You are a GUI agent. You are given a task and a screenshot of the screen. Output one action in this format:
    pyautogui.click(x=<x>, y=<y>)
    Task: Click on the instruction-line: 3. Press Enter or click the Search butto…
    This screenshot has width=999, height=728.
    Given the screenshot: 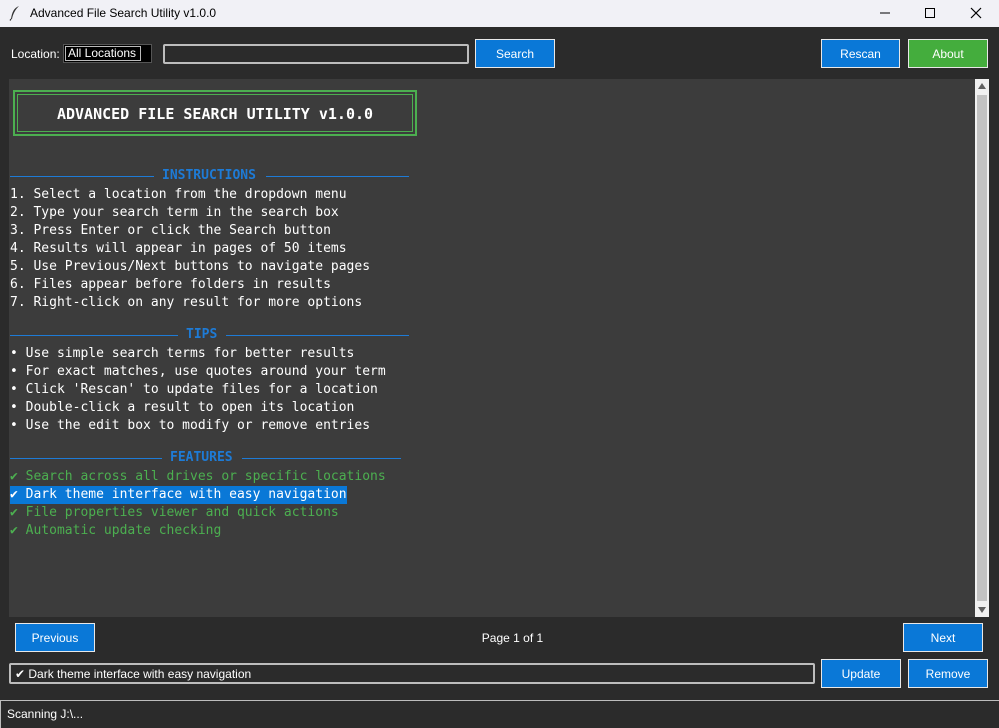 What is the action you would take?
    pyautogui.click(x=170, y=230)
    